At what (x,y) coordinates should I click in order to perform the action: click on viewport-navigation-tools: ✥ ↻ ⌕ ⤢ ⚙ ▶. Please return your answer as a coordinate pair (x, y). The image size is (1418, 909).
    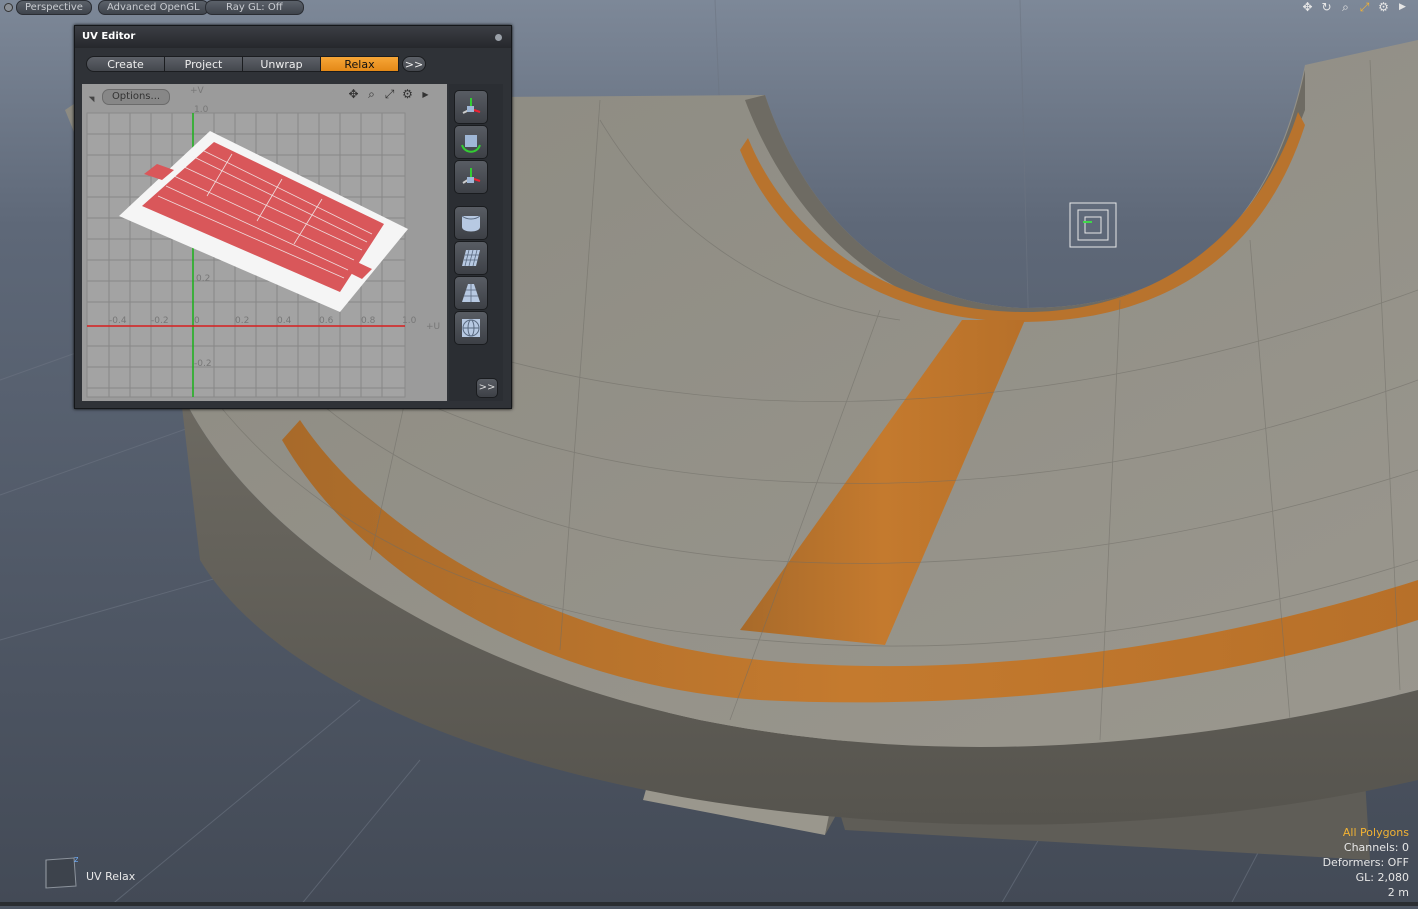
    Looking at the image, I should click on (1355, 7).